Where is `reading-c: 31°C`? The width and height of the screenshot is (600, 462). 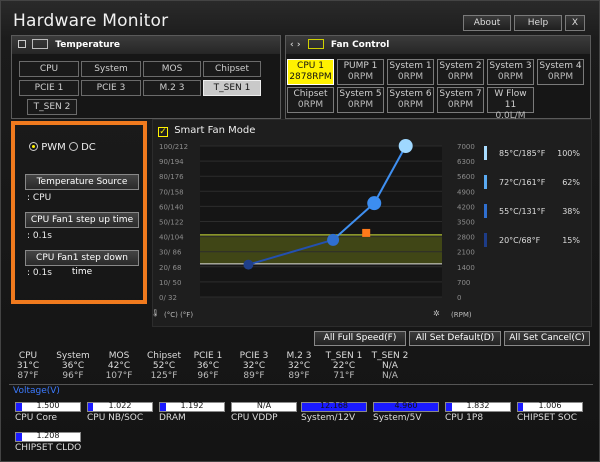
reading-c: 31°C is located at coordinates (28, 366).